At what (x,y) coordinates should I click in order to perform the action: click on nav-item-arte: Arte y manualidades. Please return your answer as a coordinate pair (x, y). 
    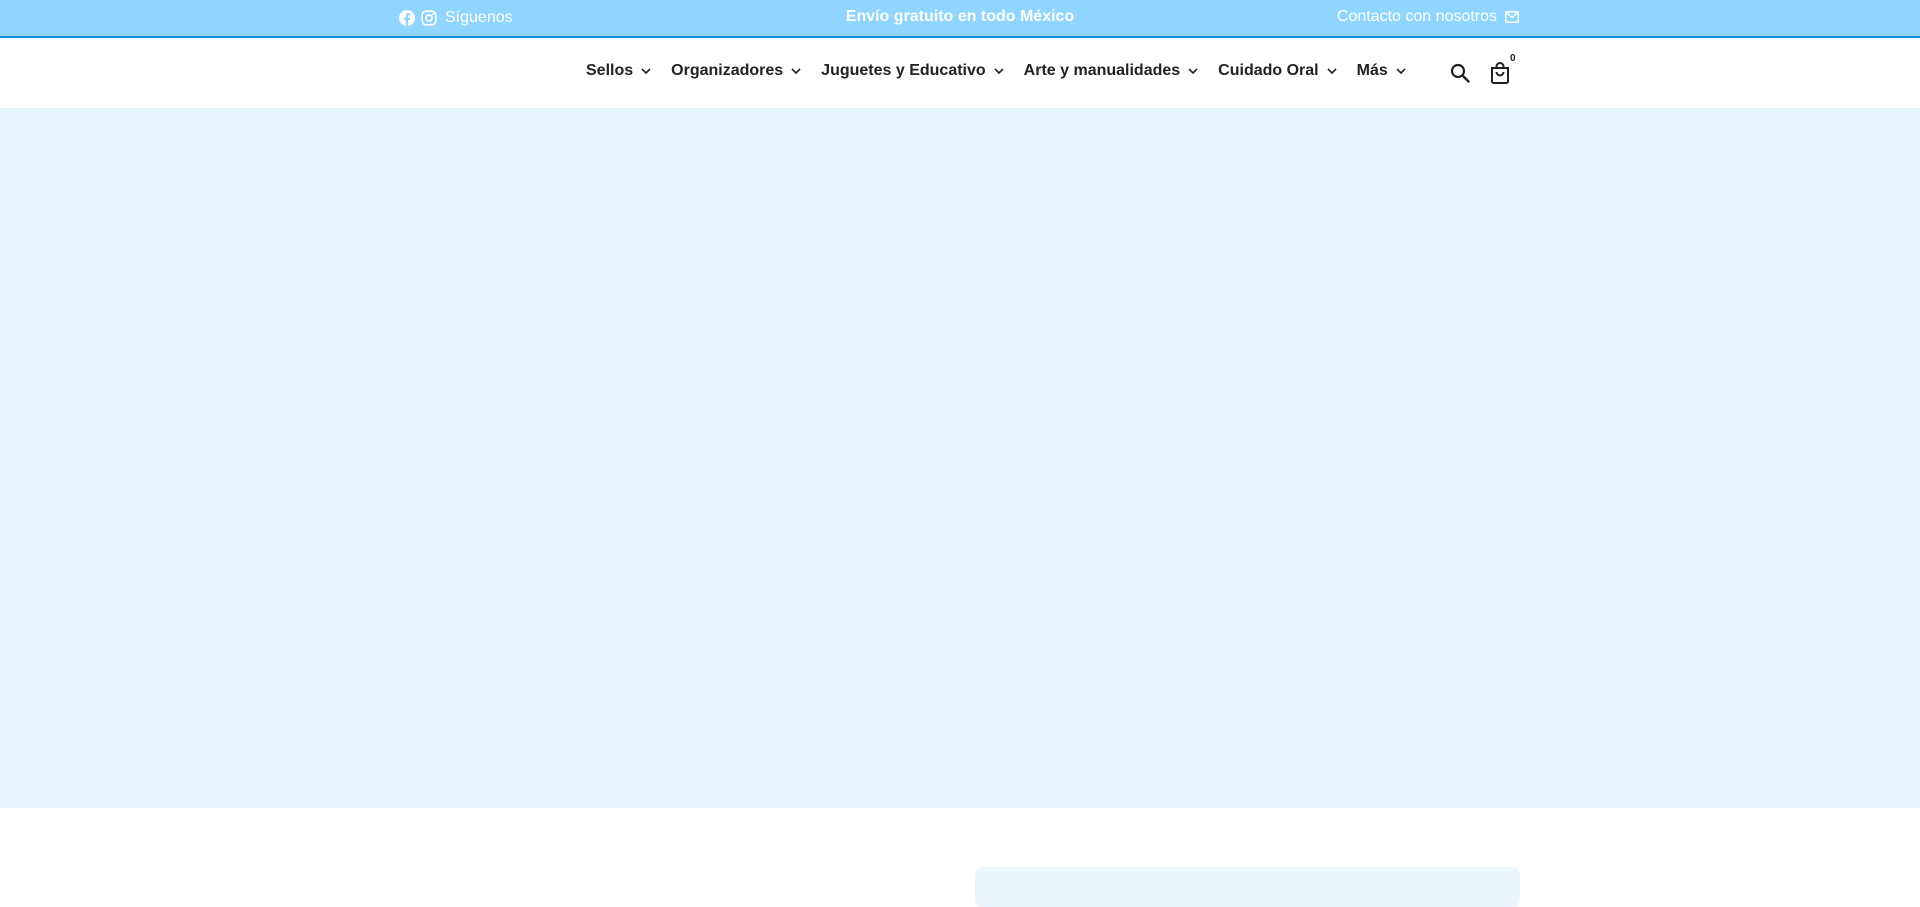
    Looking at the image, I should click on (1111, 71).